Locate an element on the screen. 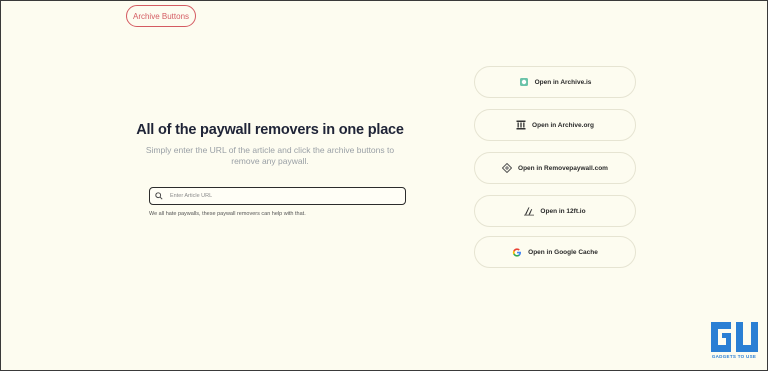 The width and height of the screenshot is (768, 371). archive-is-icon is located at coordinates (524, 82).